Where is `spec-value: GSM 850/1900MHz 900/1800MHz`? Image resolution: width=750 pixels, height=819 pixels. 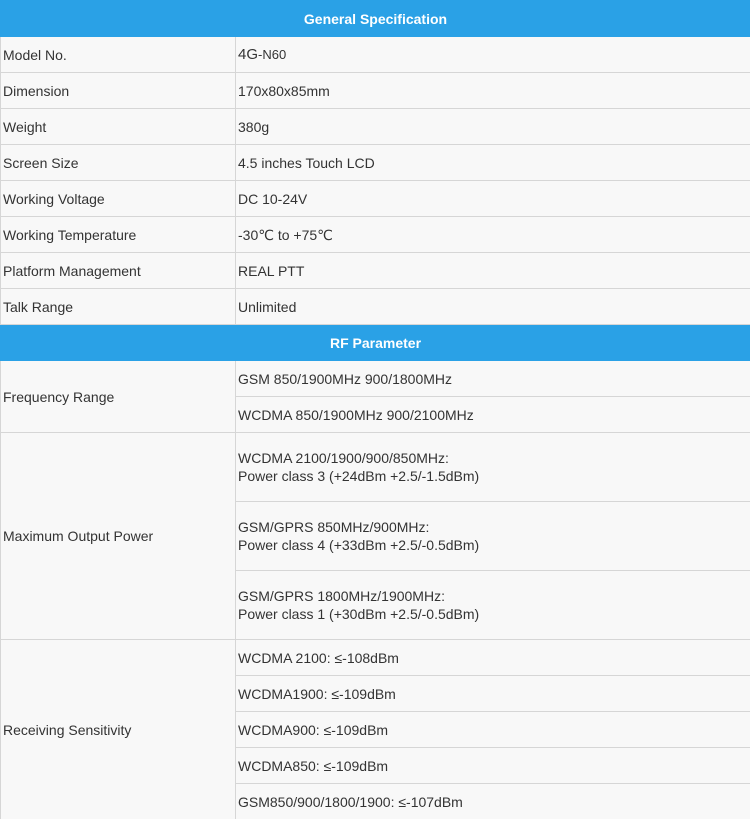 spec-value: GSM 850/1900MHz 900/1800MHz is located at coordinates (492, 378).